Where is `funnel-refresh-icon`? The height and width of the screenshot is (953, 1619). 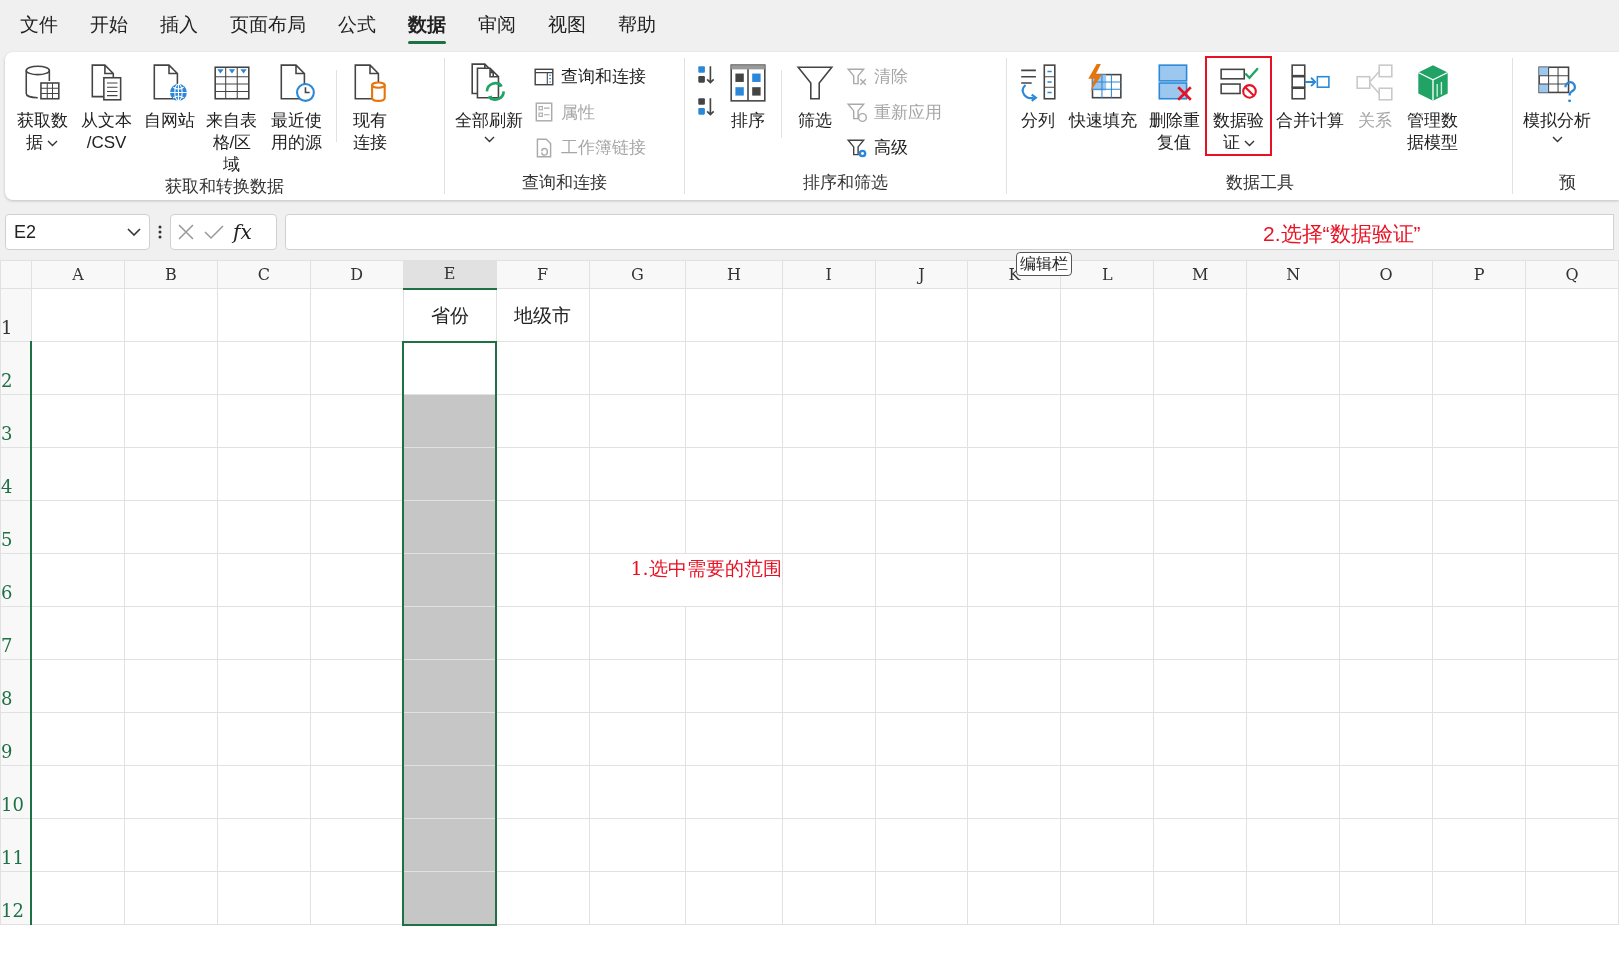 funnel-refresh-icon is located at coordinates (857, 112).